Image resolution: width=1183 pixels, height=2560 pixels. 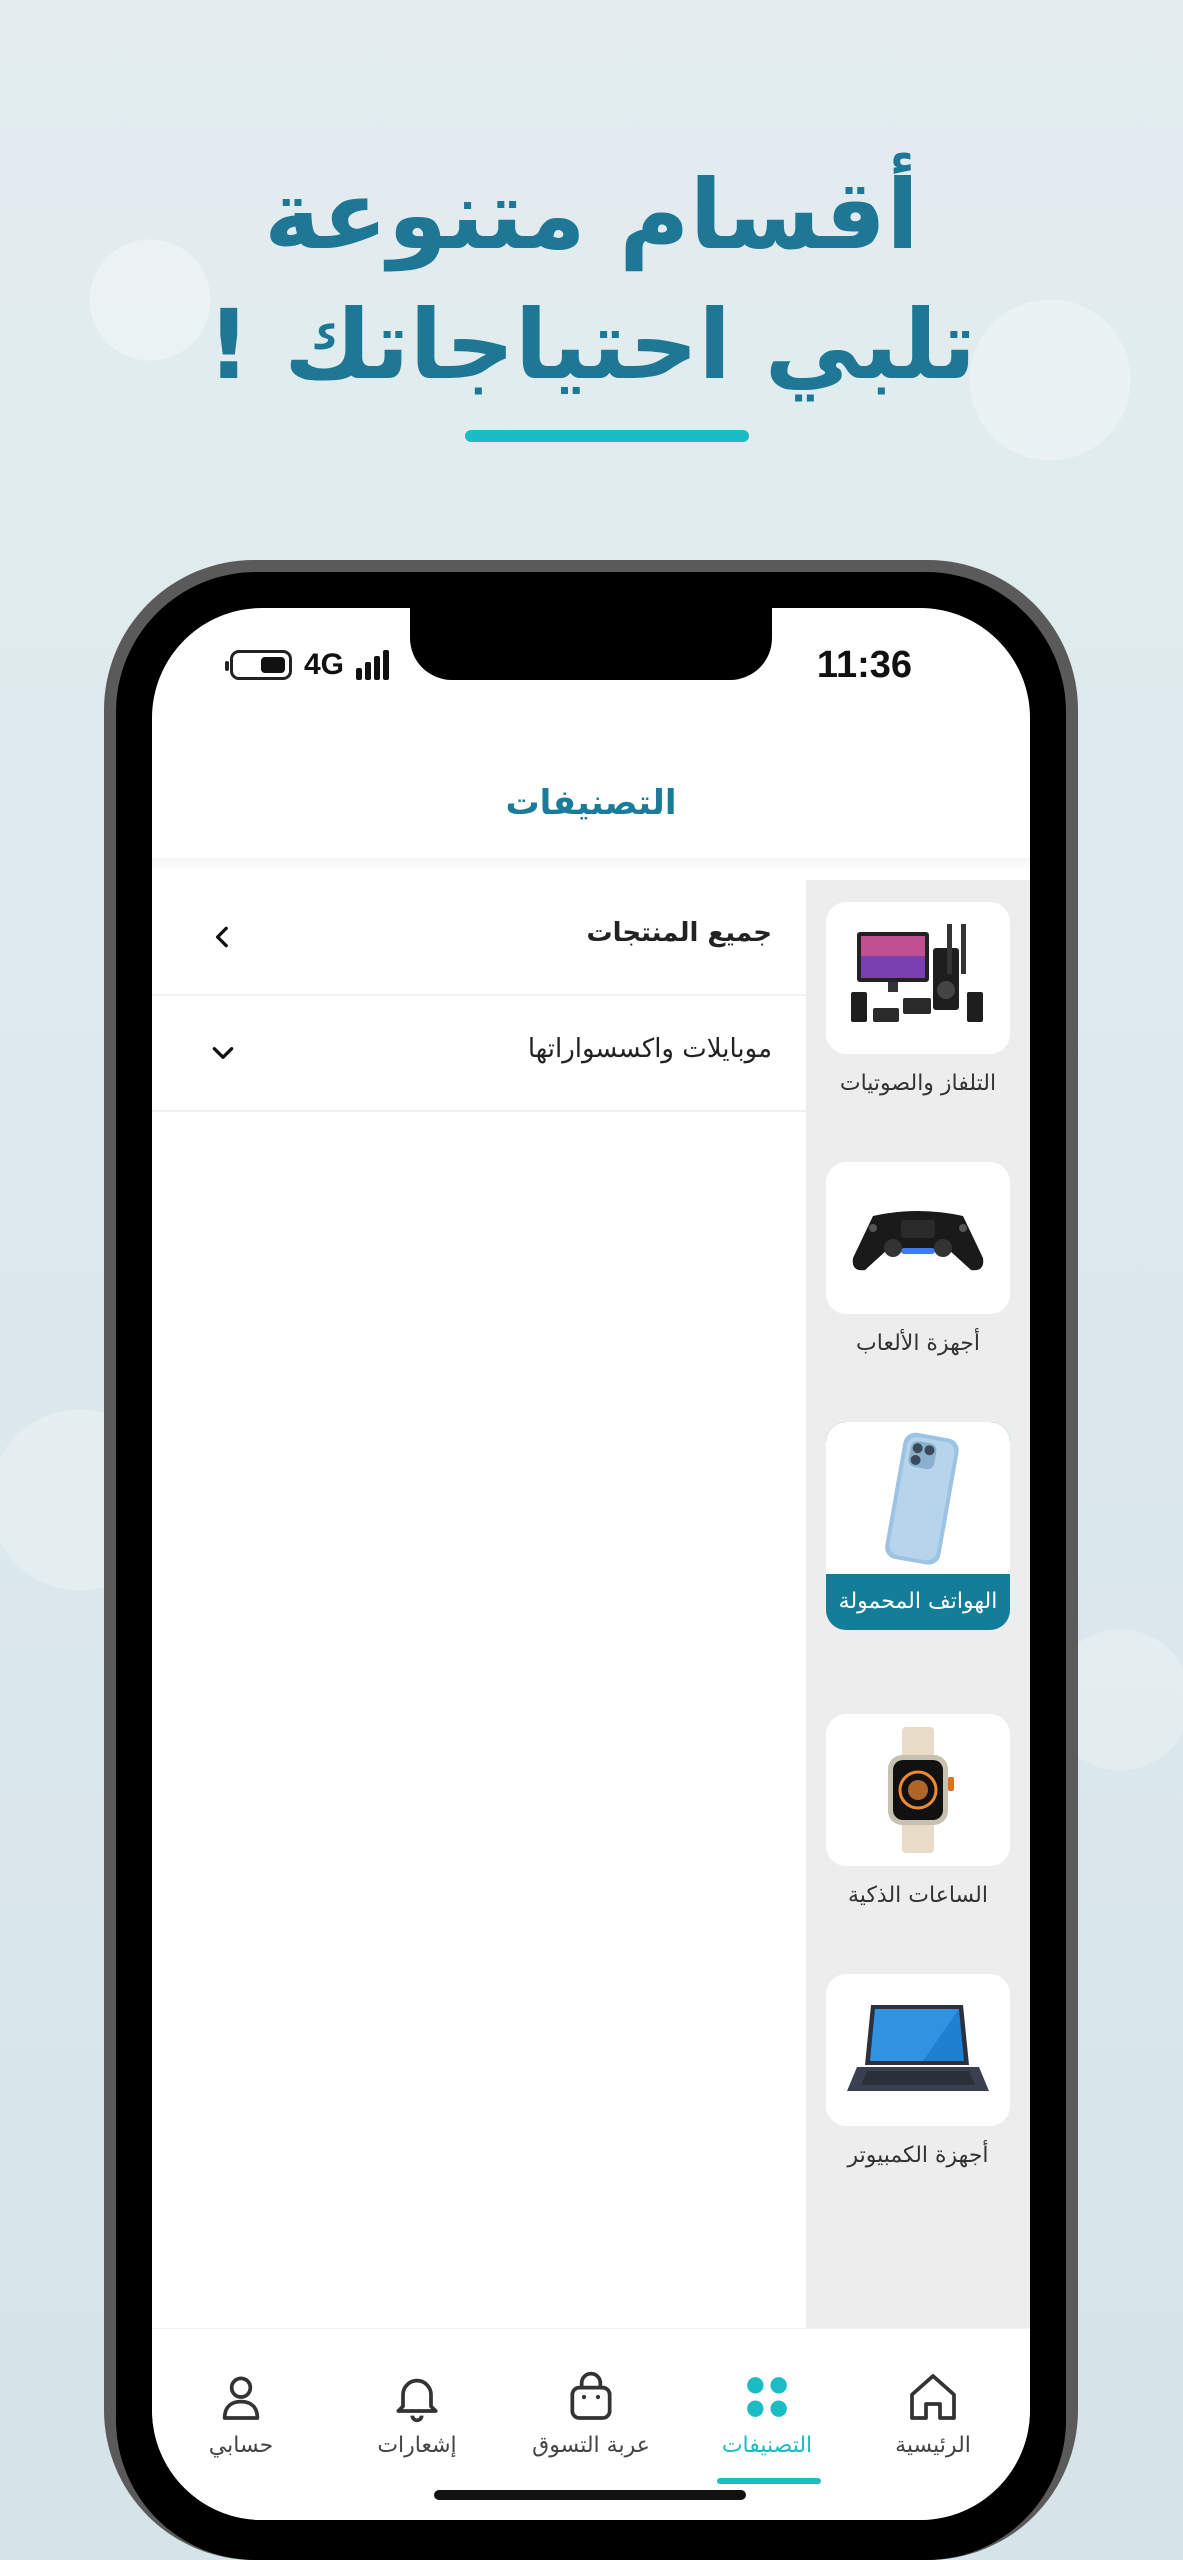 I want to click on subcategory-list: جميع المنتجات موبايلات واكسسواراتها, so click(x=479, y=996).